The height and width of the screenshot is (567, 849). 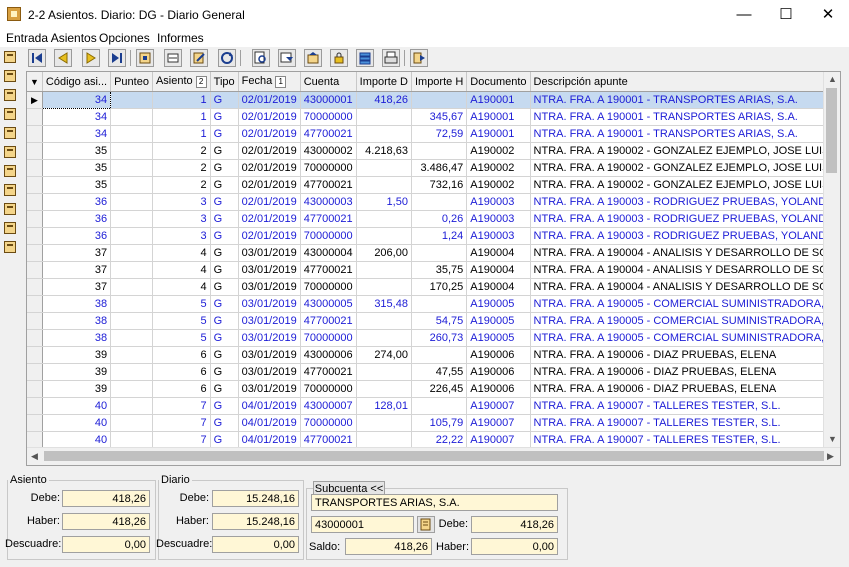 I want to click on cell-codigo: 40, so click(x=77, y=440).